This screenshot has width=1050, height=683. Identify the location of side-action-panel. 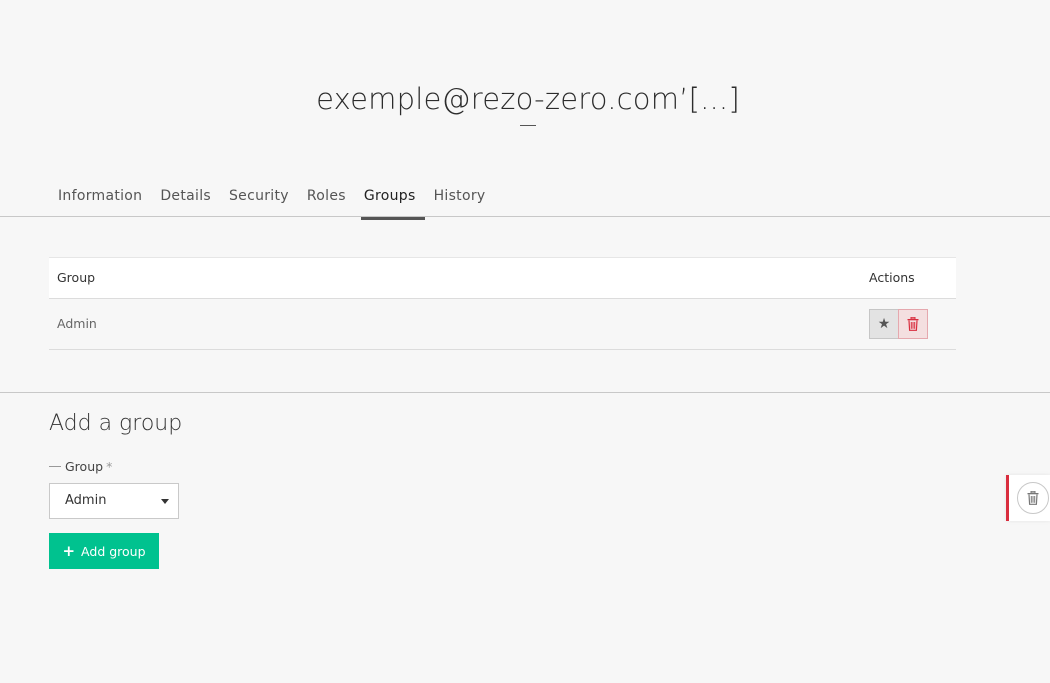
(1028, 498).